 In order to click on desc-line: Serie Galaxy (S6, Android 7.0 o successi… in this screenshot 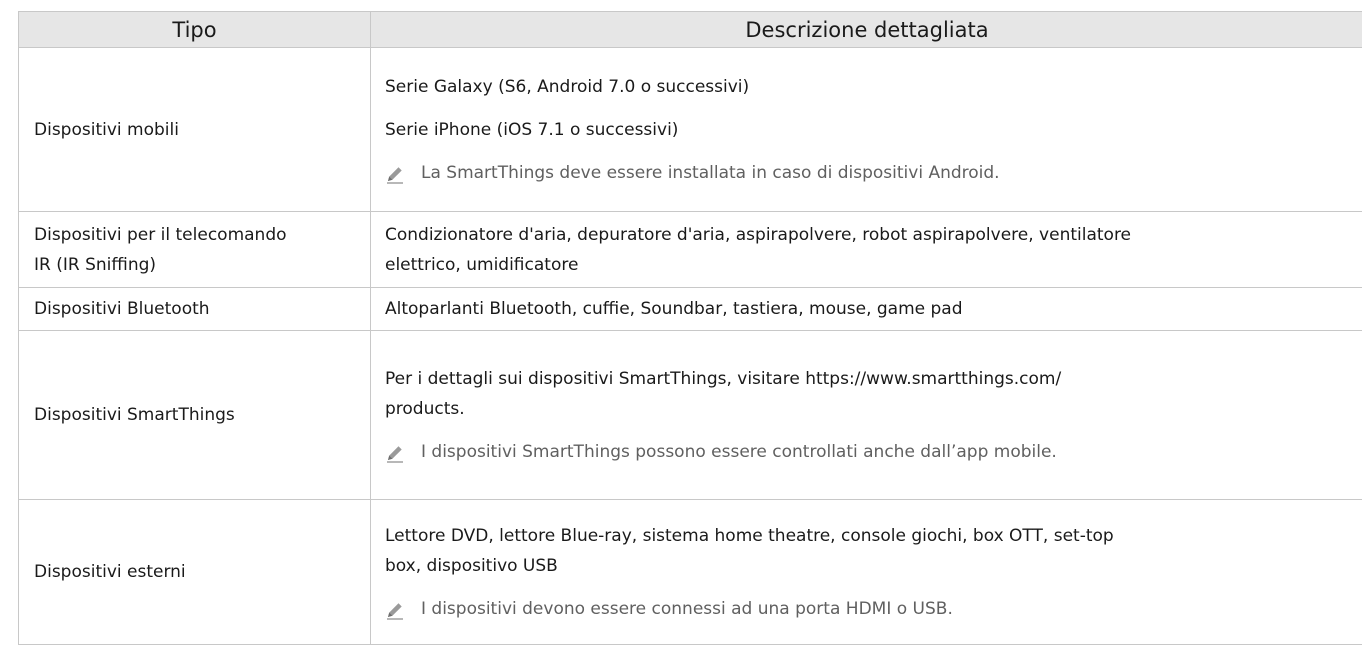, I will do `click(567, 86)`.